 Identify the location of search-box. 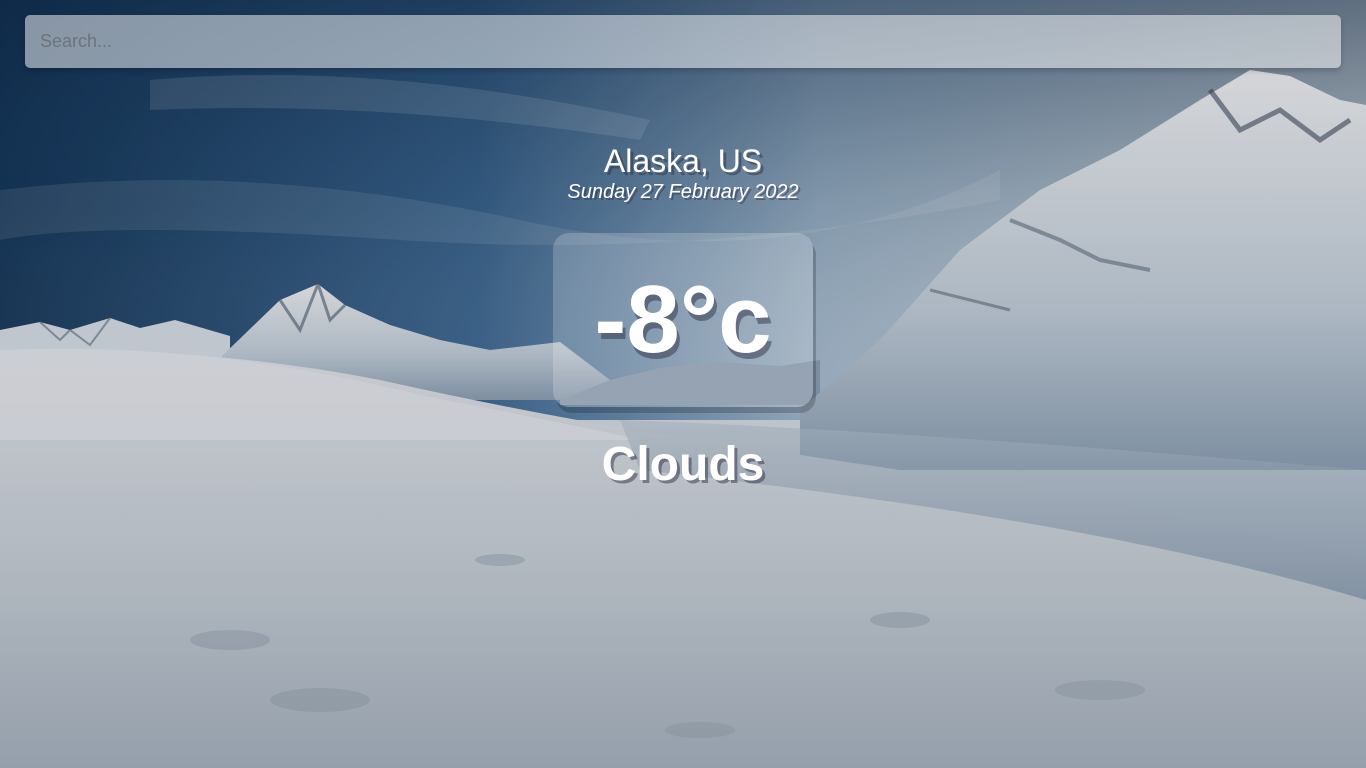
(683, 41).